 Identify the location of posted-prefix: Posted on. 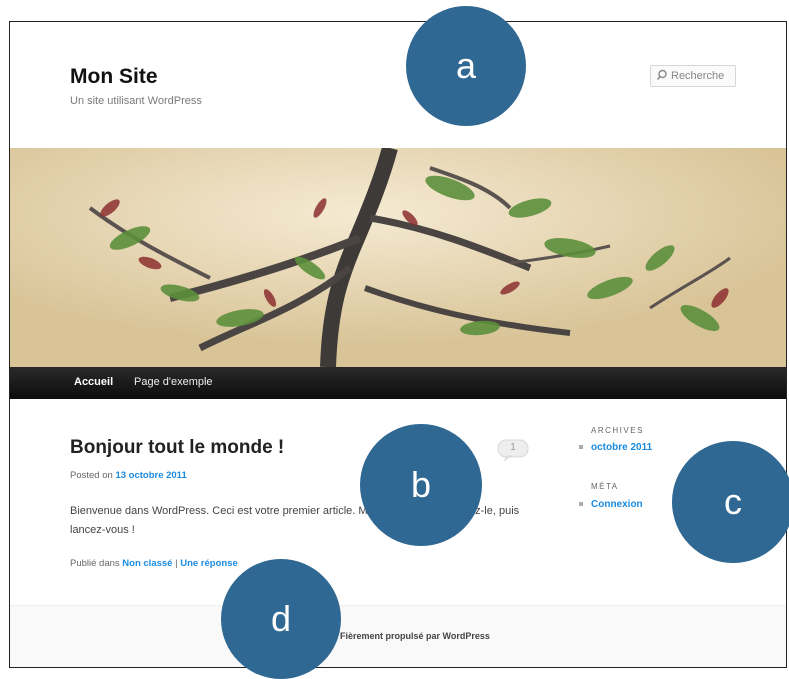
(91, 475).